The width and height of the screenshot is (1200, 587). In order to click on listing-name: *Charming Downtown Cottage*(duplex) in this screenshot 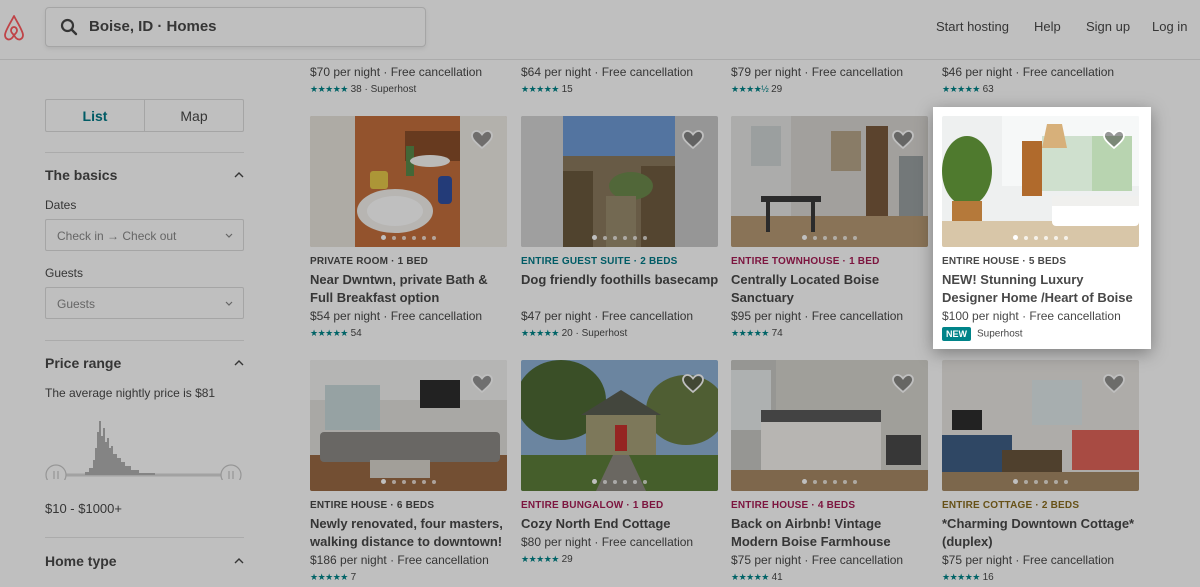, I will do `click(1042, 533)`.